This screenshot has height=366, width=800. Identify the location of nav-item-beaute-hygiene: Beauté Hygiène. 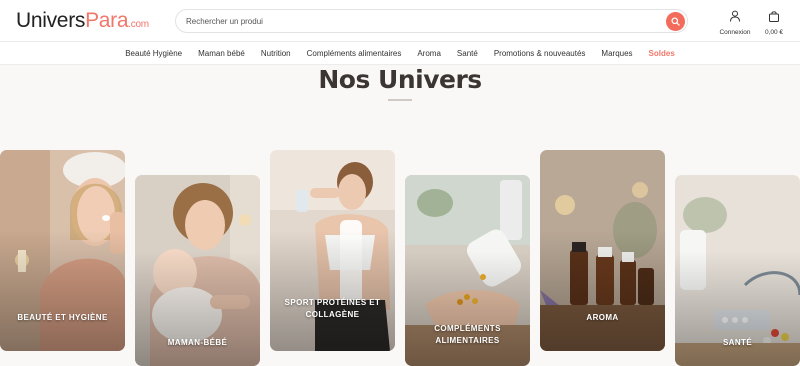
(153, 53).